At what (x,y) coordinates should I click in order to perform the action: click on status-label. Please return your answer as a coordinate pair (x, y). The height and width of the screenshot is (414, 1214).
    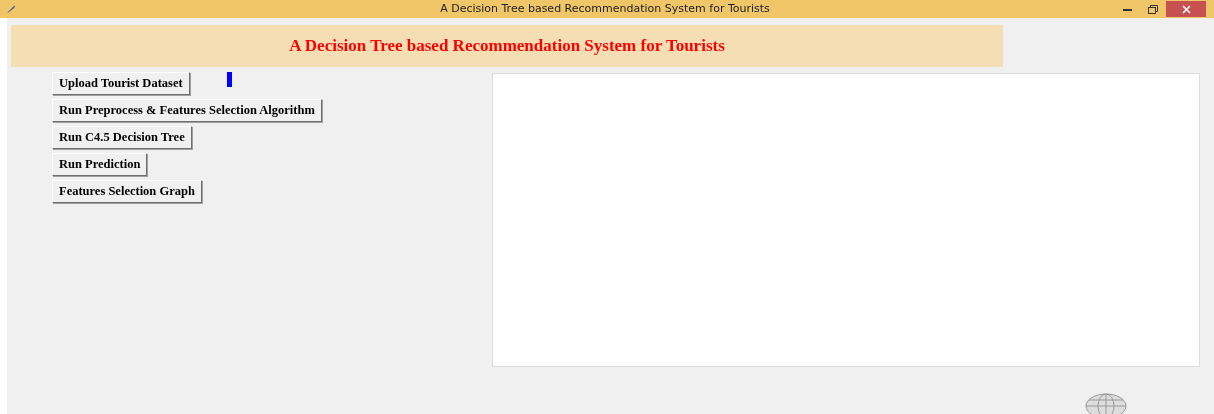
    Looking at the image, I should click on (229, 79).